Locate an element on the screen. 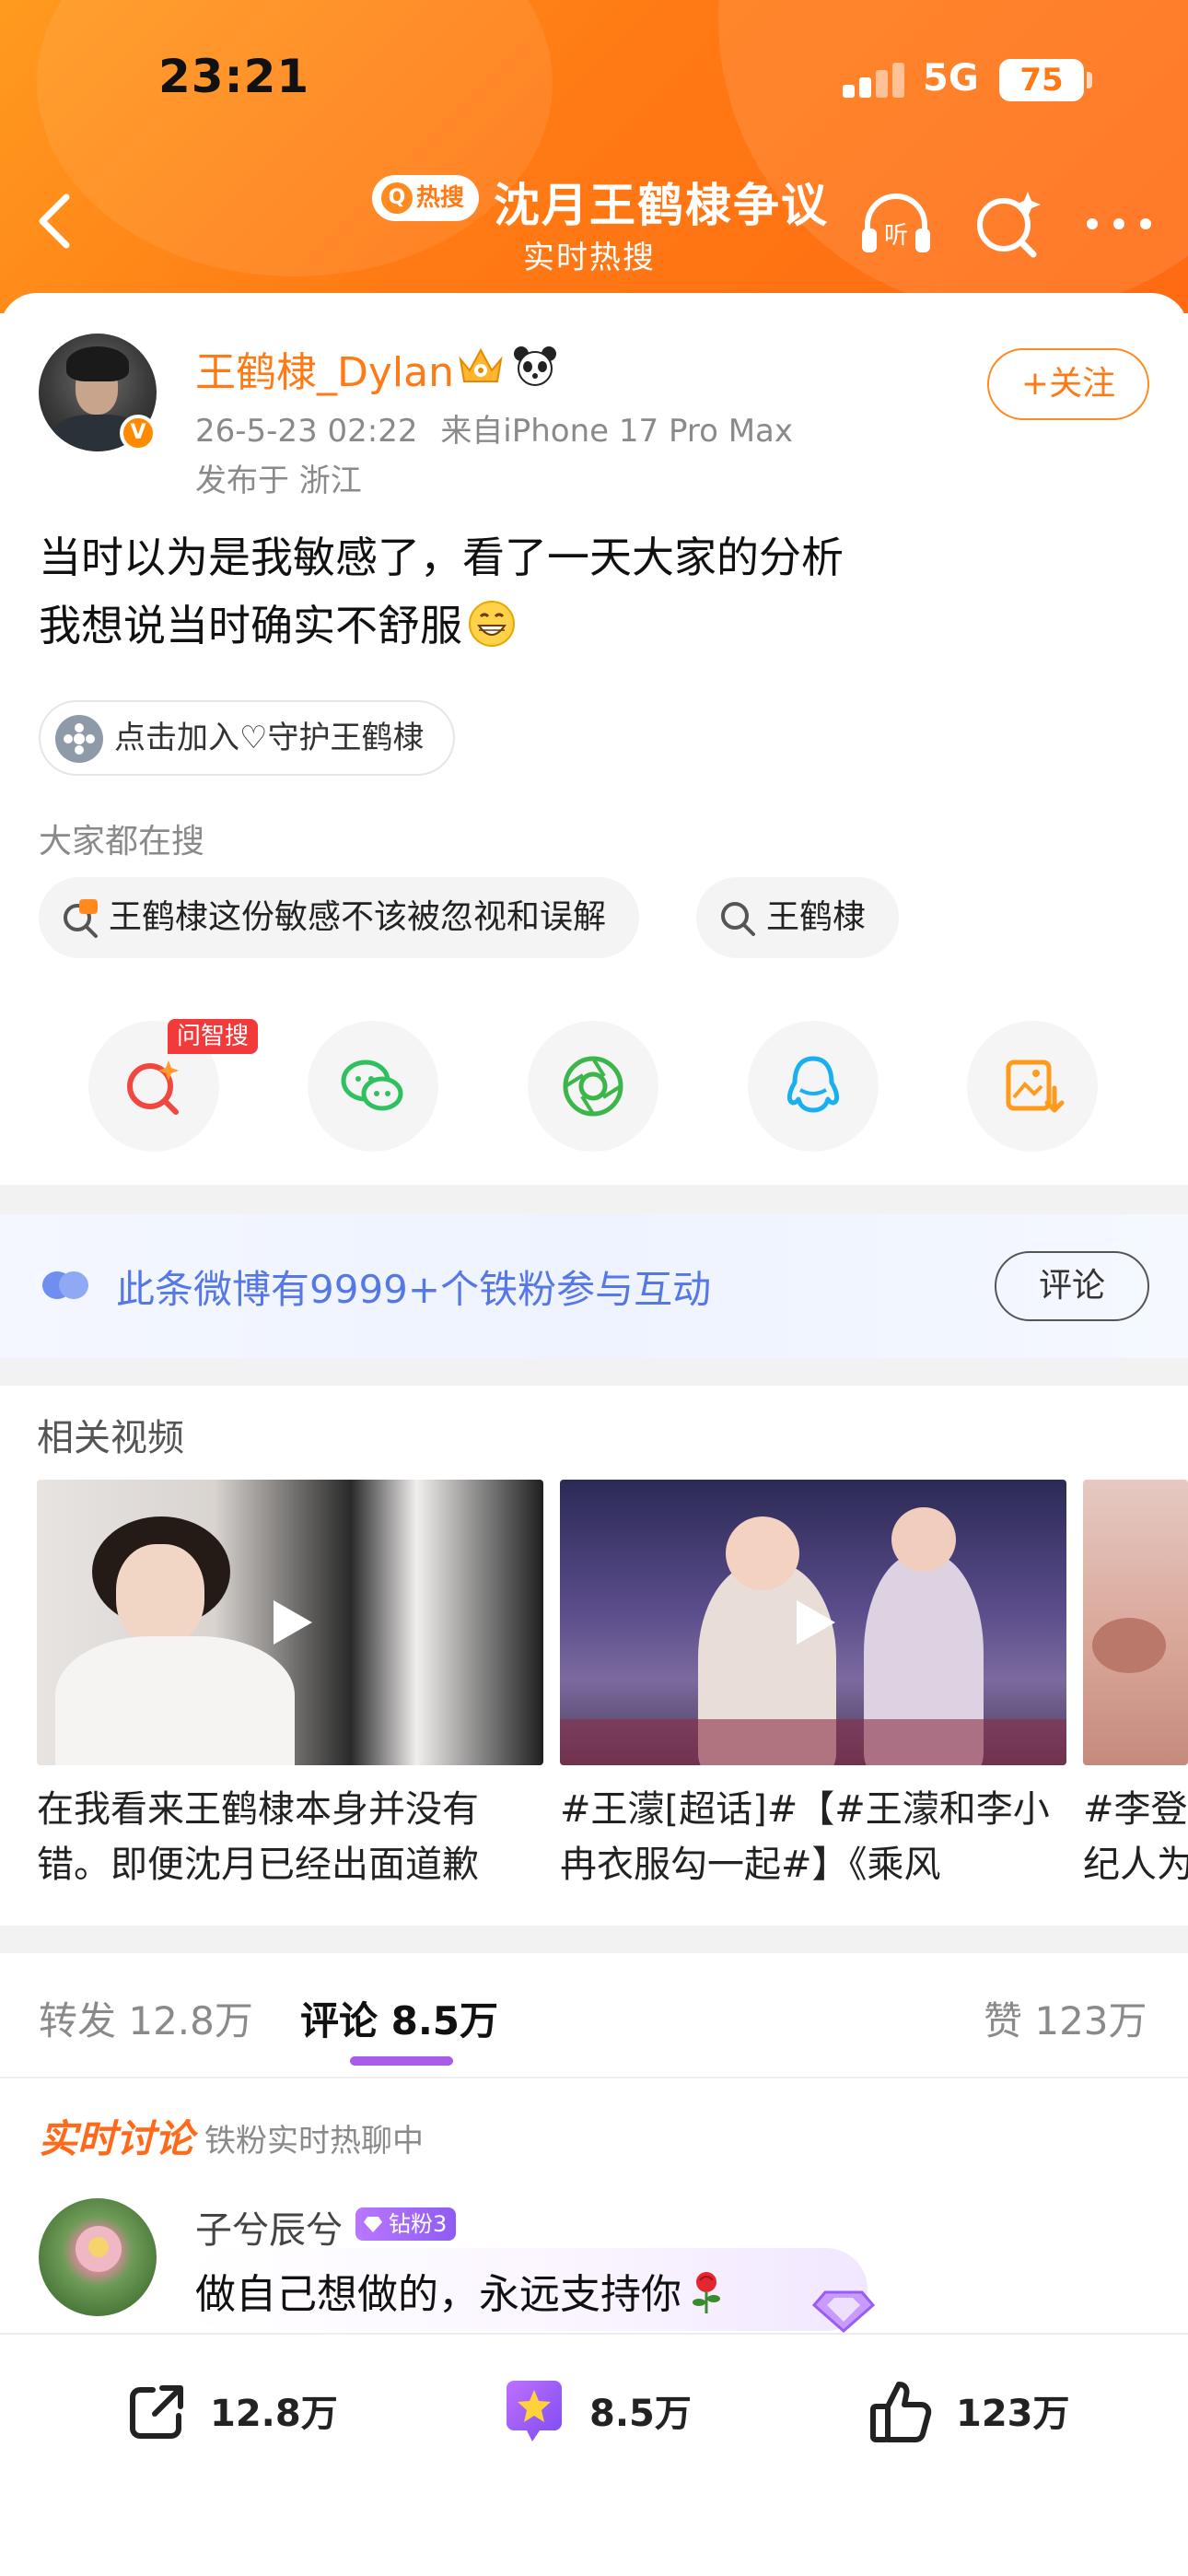 Image resolution: width=1188 pixels, height=2576 pixels. search-chip-hot: 王鹤棣这份敏感不该被忽视和误解 is located at coordinates (339, 917).